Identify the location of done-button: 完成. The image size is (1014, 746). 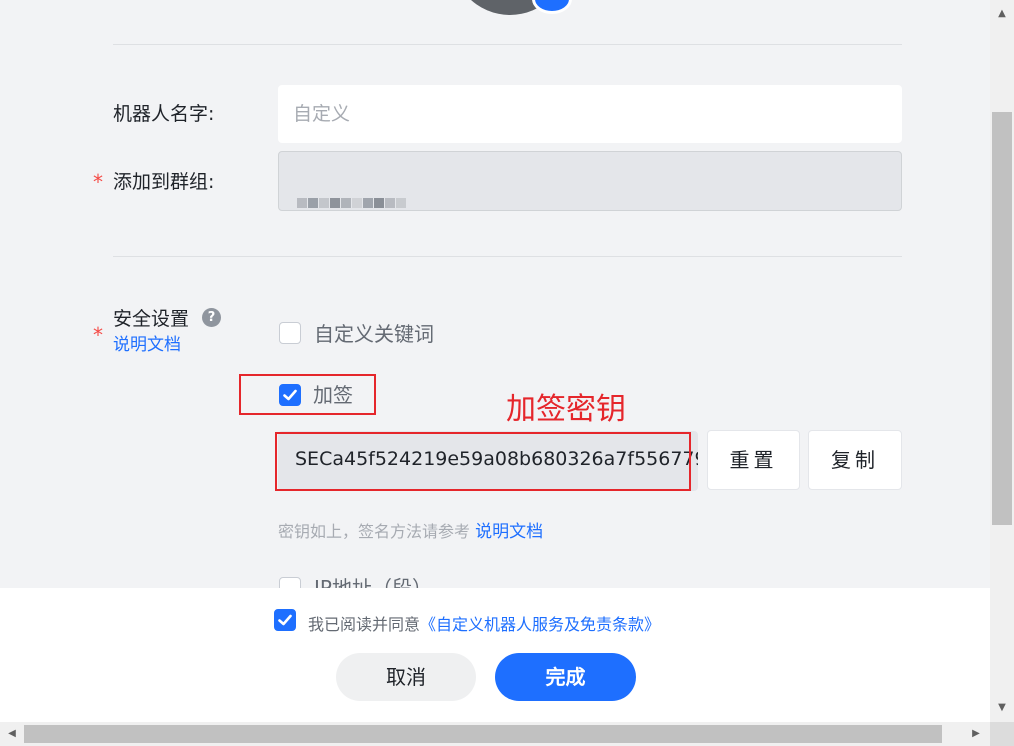
(565, 677).